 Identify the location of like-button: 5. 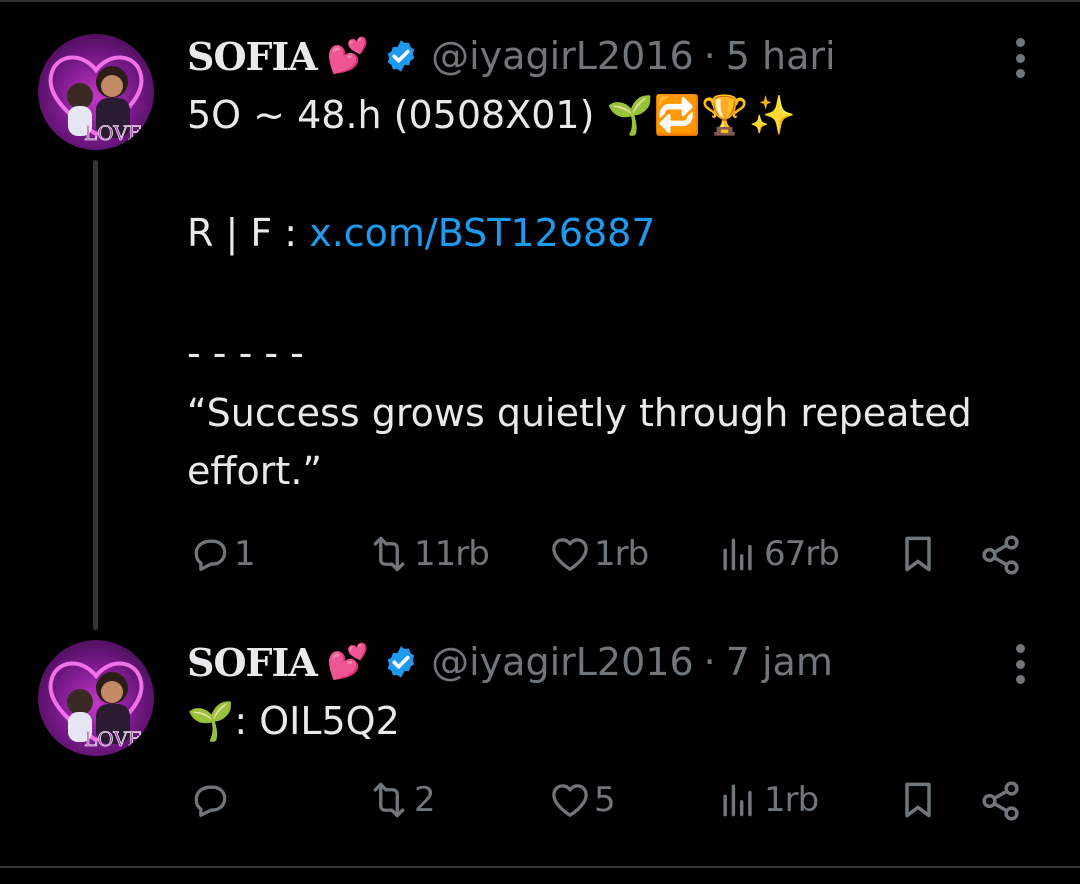
(582, 800).